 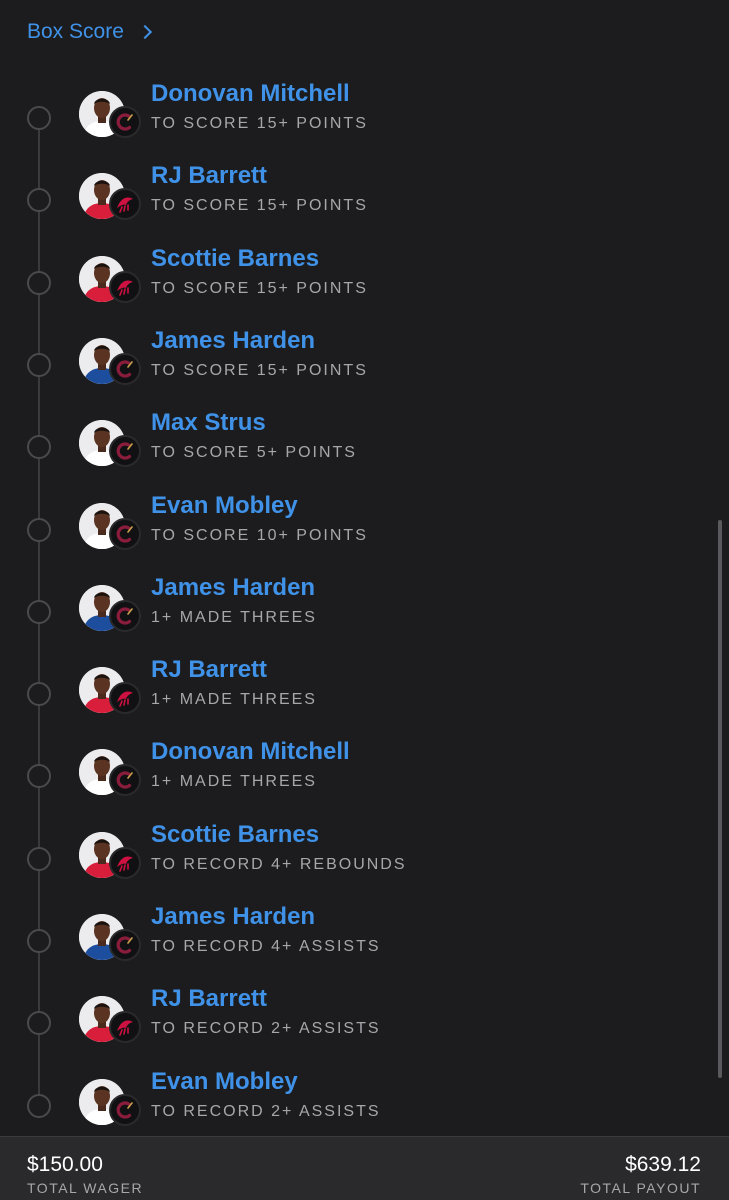 I want to click on parlay-leg: Donovan Mitchell TO SCORE 15+ POINTS, so click(x=350, y=119).